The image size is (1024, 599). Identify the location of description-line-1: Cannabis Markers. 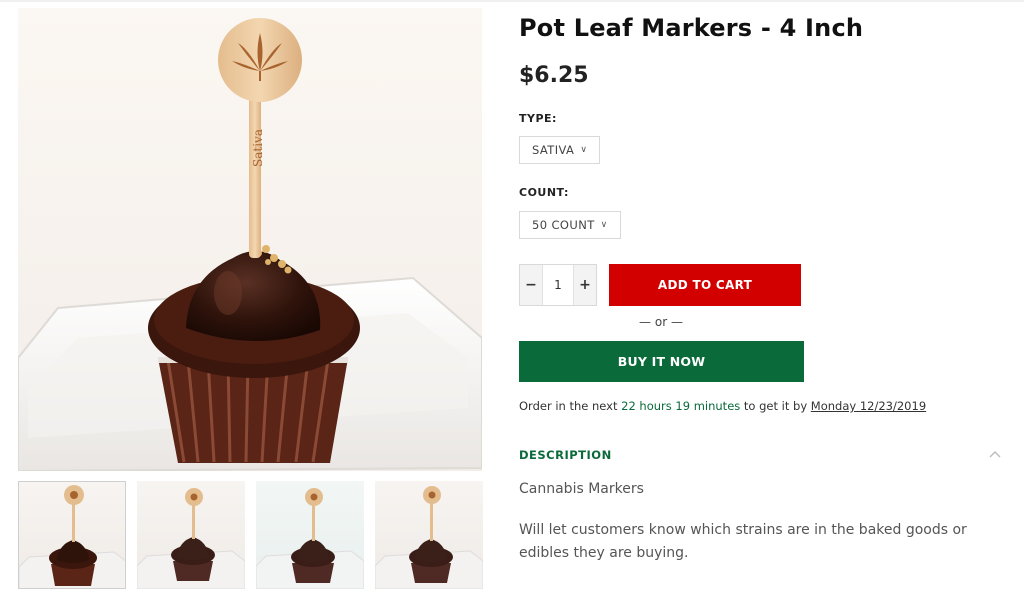
(581, 489).